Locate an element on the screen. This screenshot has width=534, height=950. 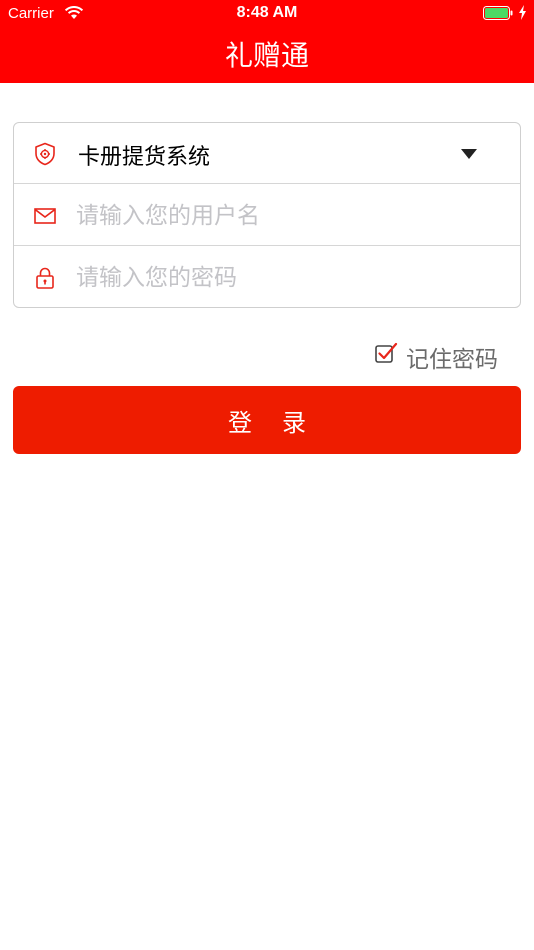
login-button: 登录 is located at coordinates (267, 420).